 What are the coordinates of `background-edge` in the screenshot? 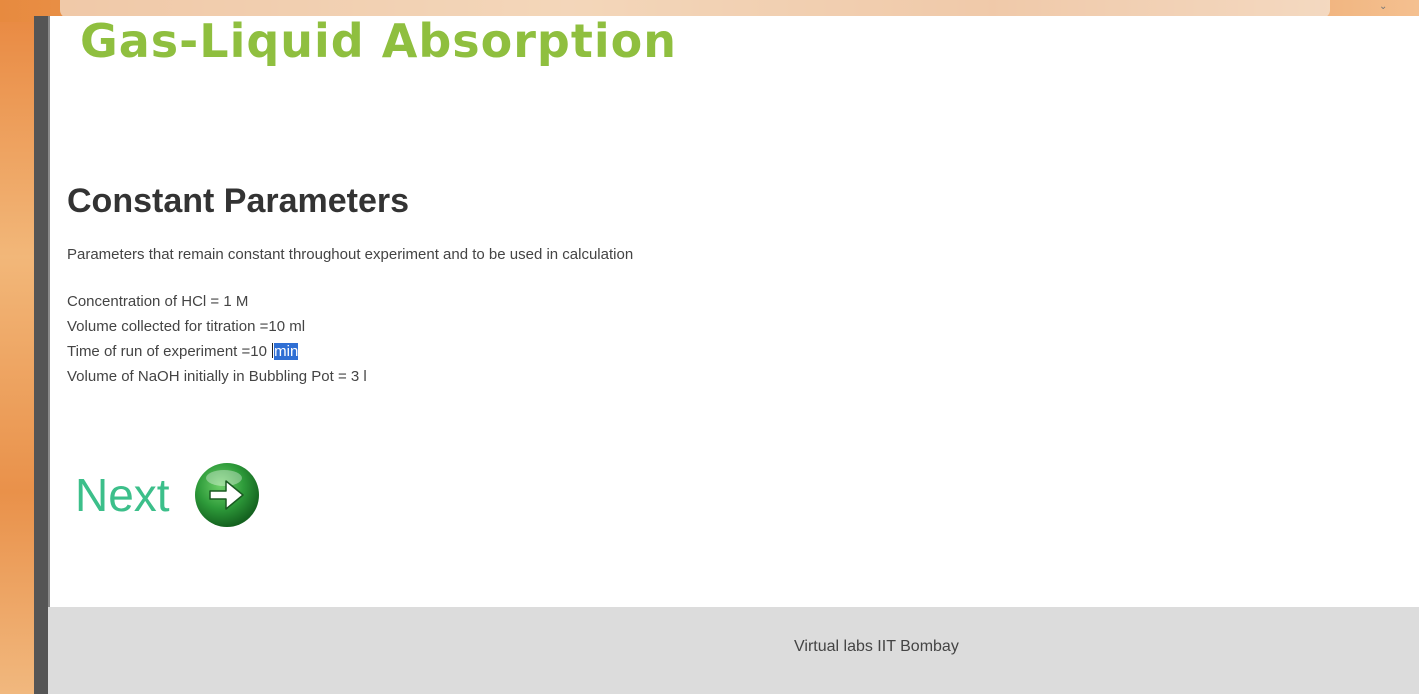 It's located at (17, 358).